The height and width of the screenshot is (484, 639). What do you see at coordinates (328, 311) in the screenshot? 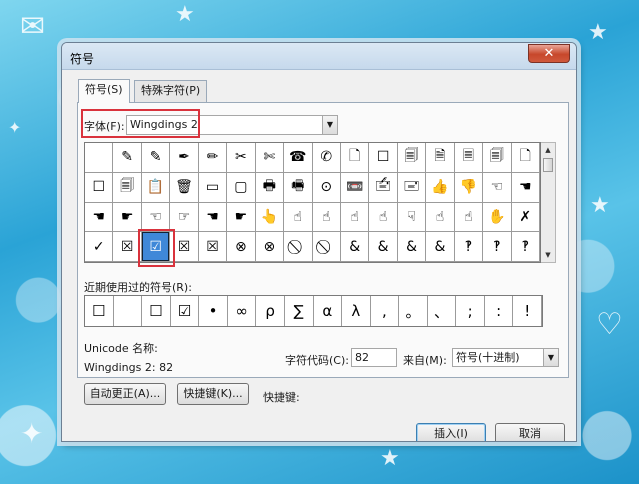
I see `recent-symbol-cell: α` at bounding box center [328, 311].